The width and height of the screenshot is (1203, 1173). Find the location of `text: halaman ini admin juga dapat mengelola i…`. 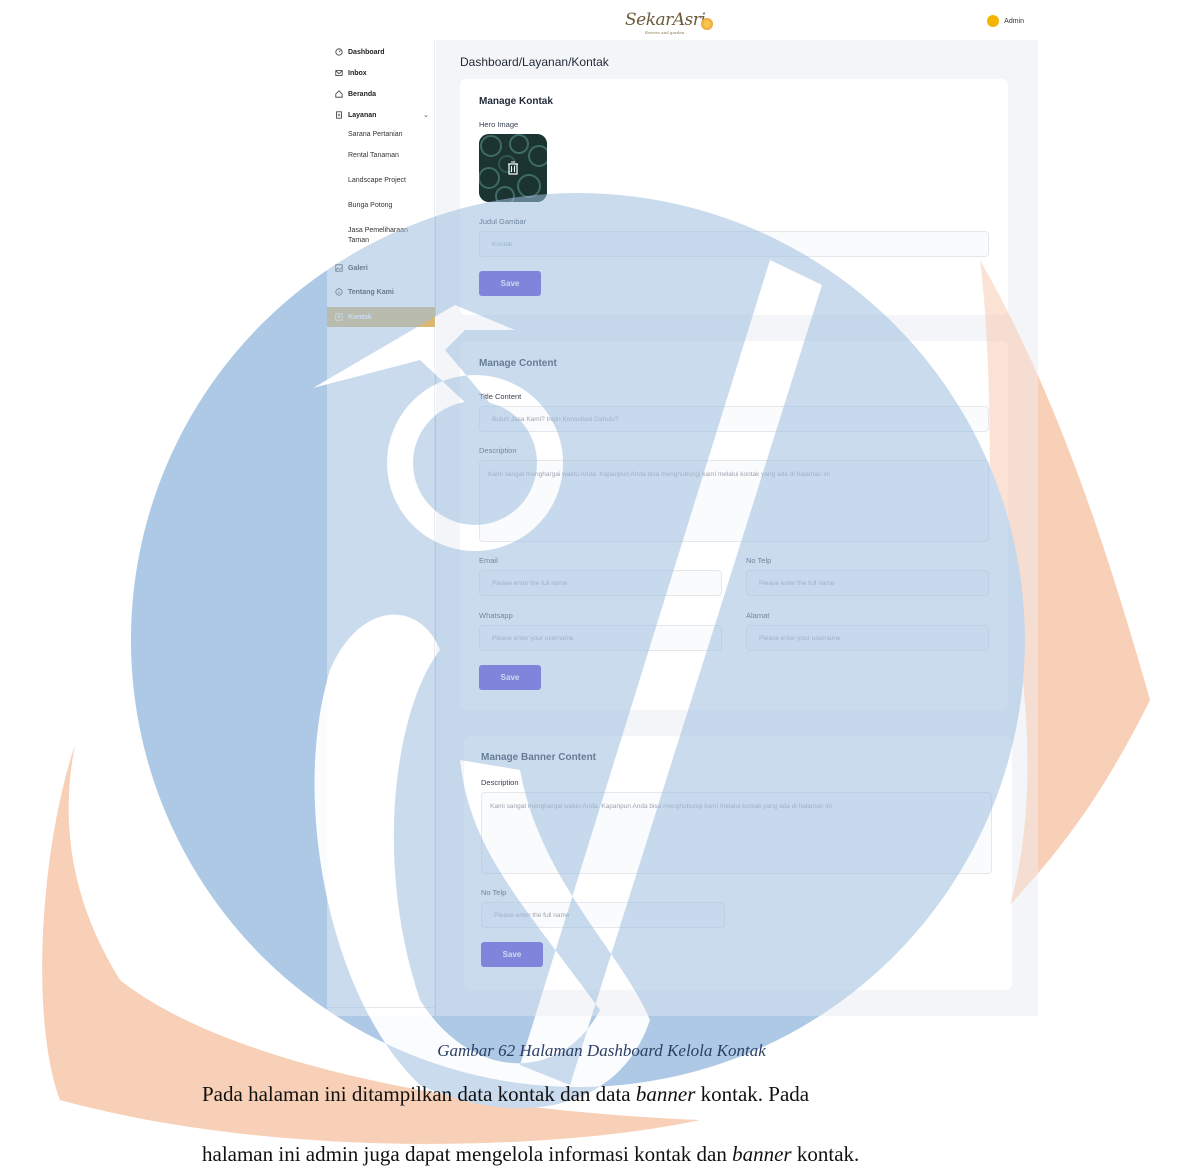

text: halaman ini admin juga dapat mengelola i… is located at coordinates (467, 1154).